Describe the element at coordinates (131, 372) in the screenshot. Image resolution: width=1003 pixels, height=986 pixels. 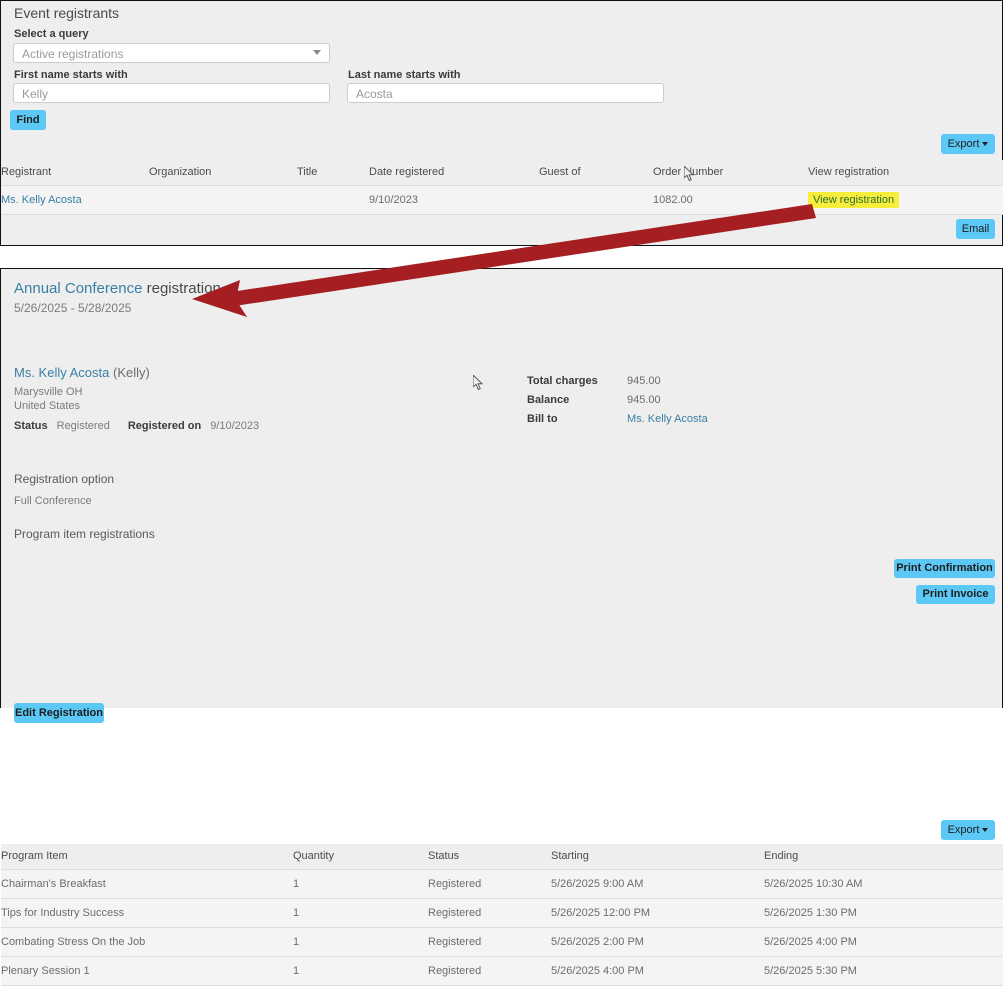
I see `attendee-nickname: (Kelly)` at that location.